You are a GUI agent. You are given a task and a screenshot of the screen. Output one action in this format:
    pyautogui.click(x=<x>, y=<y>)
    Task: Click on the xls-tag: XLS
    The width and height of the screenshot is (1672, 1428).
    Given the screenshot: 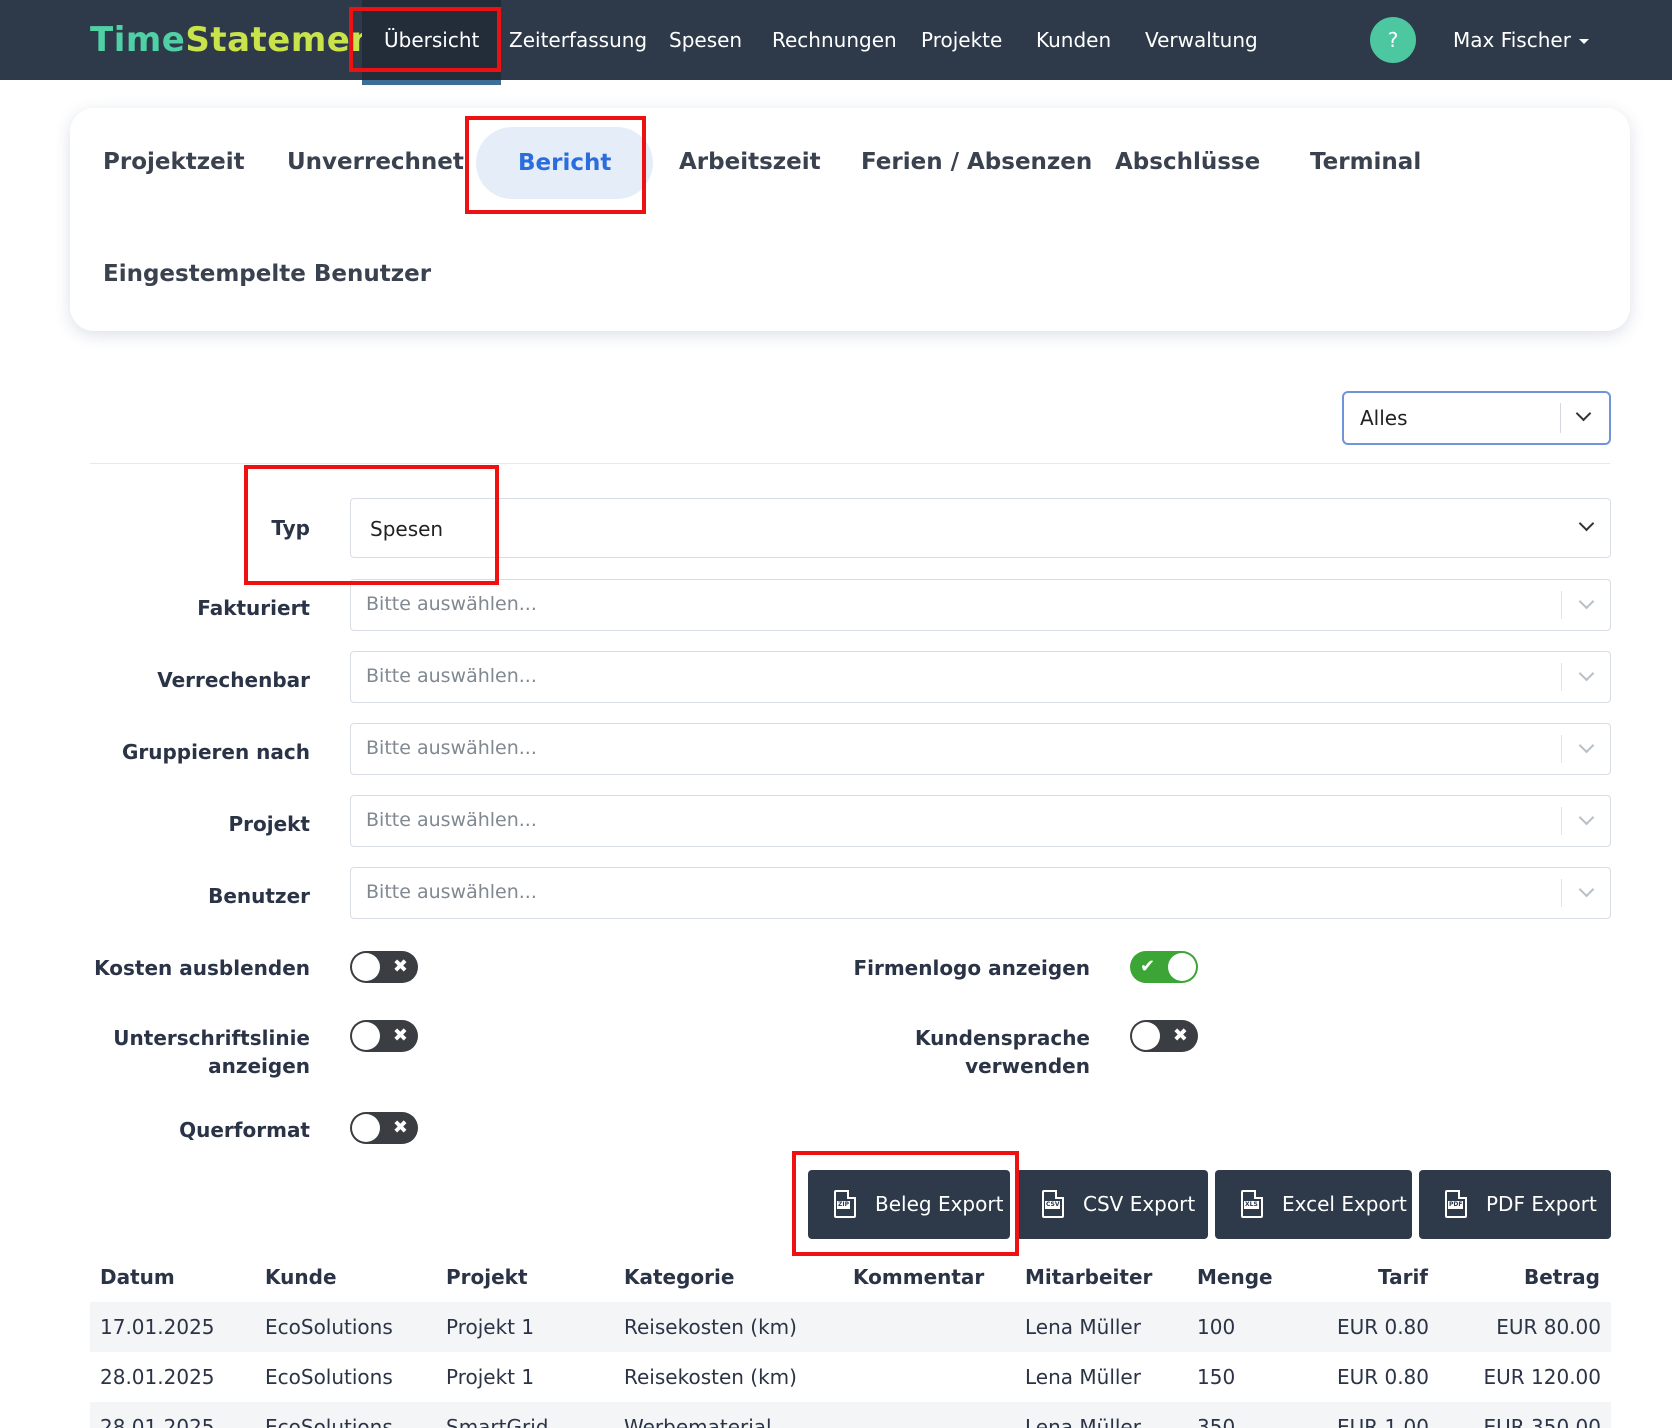 What is the action you would take?
    pyautogui.click(x=1251, y=1205)
    